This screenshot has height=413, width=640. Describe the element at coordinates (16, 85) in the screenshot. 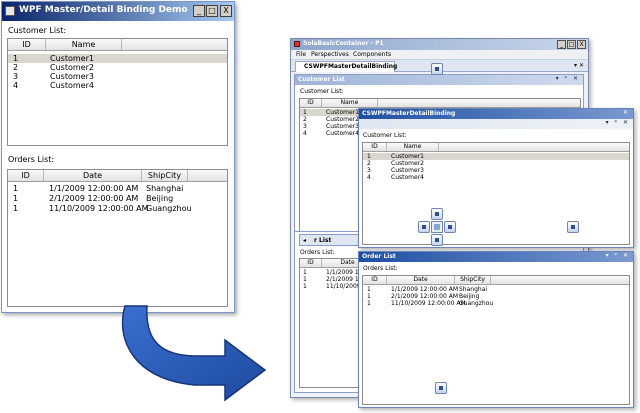

I see `cell-id: 4` at that location.